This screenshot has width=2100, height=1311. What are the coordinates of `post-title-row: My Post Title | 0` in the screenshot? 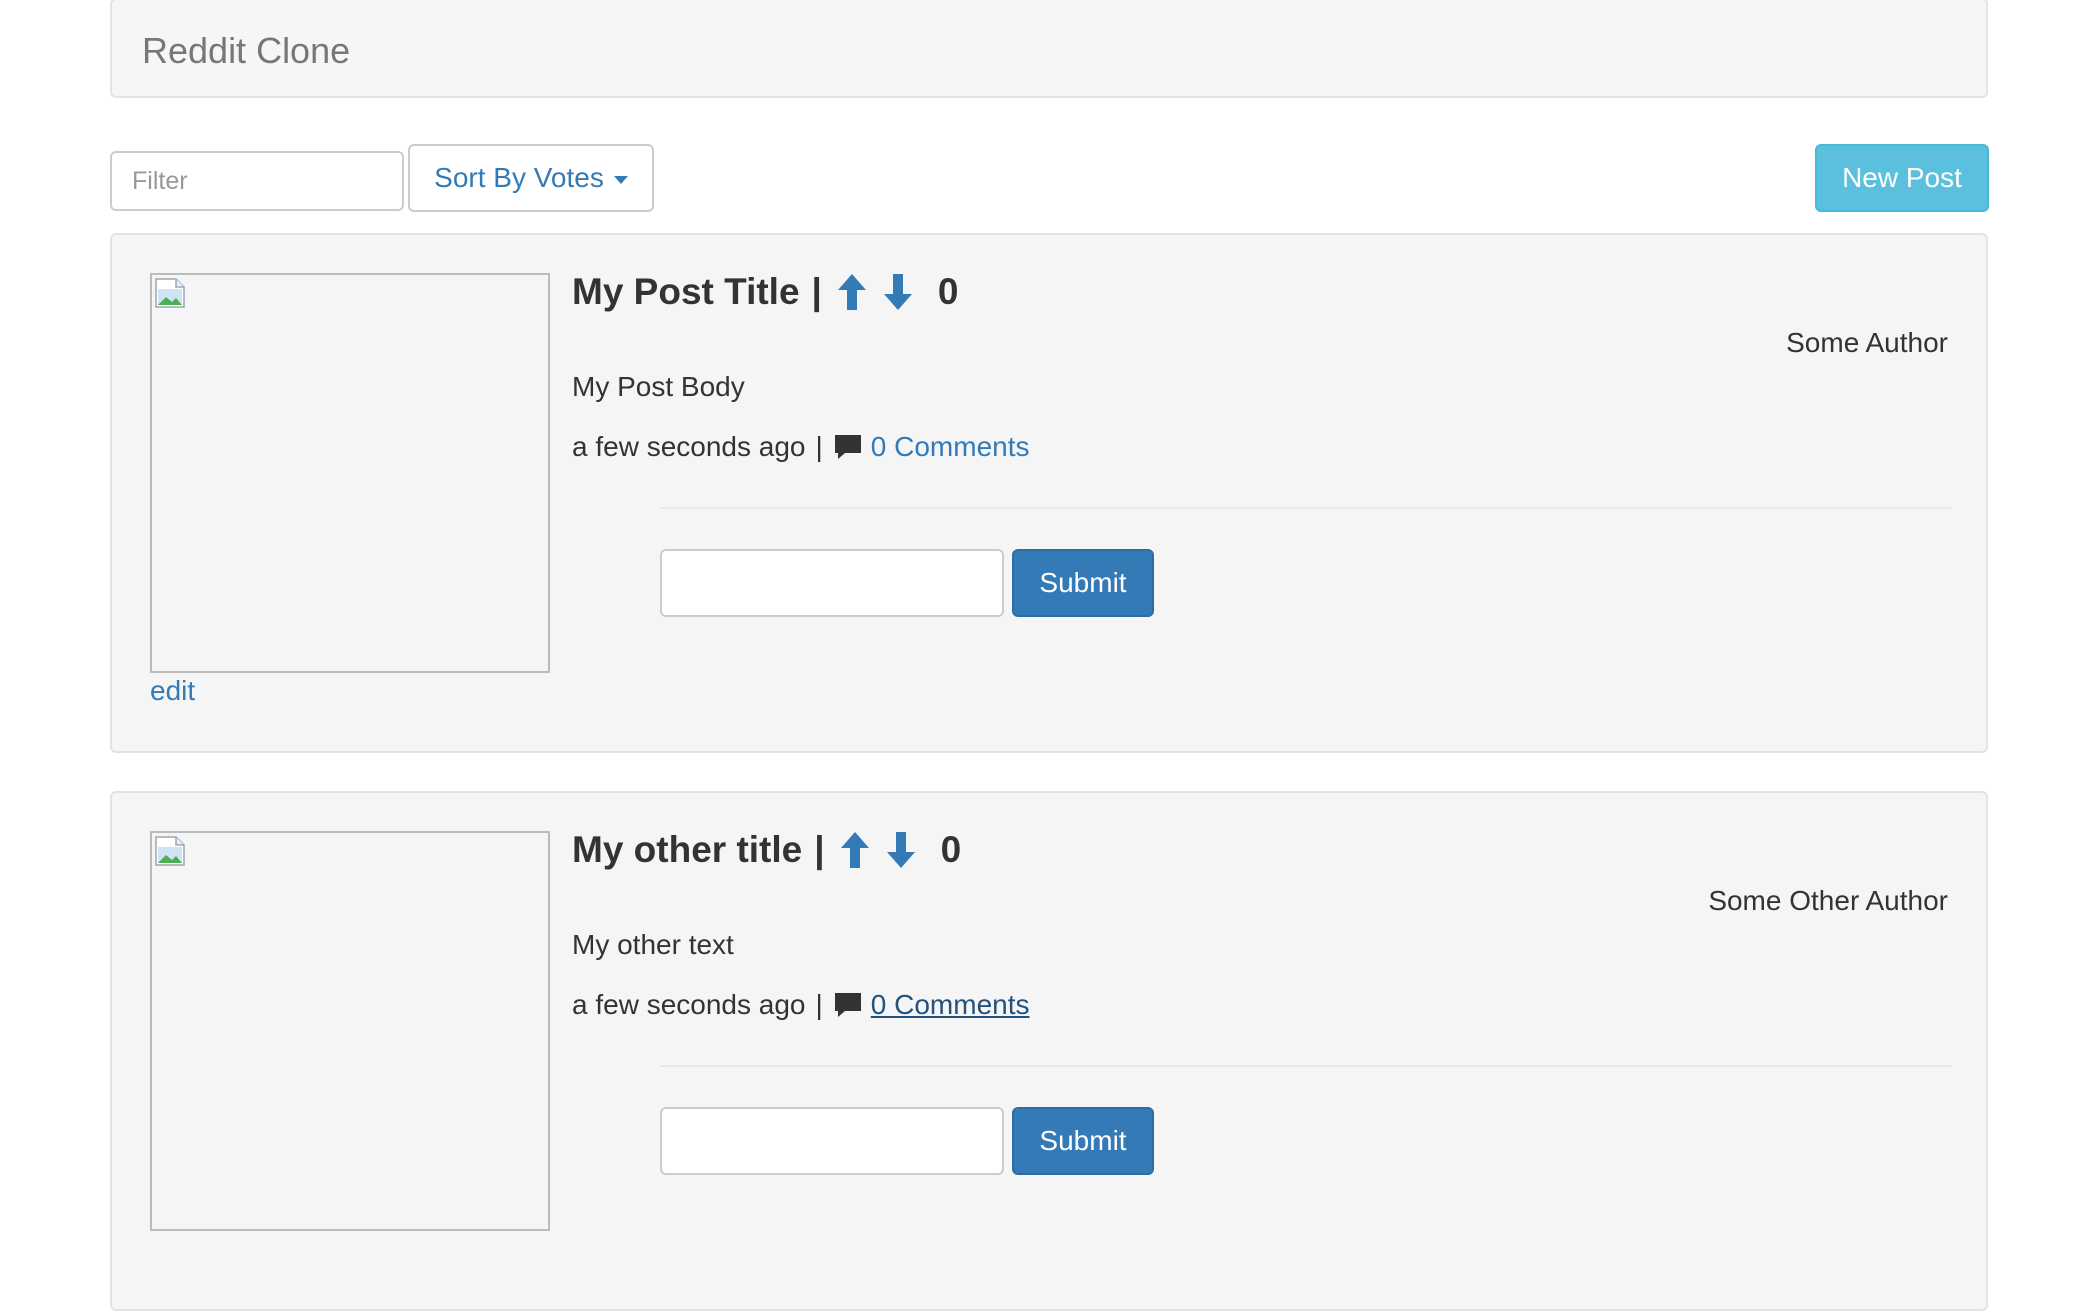 It's located at (765, 292).